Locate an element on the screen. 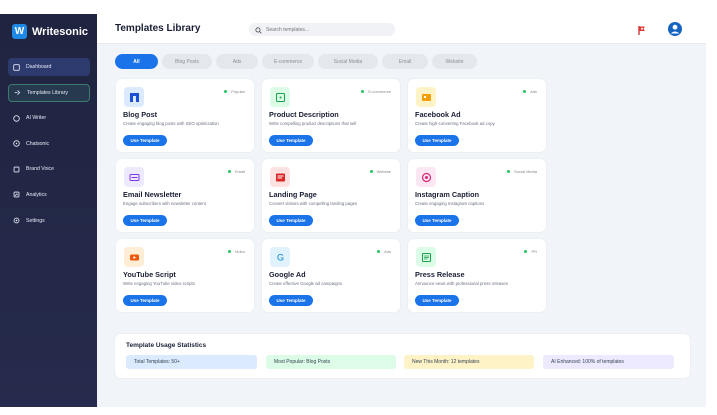 This screenshot has height=415, width=717. category-tag: Social Media is located at coordinates (522, 171).